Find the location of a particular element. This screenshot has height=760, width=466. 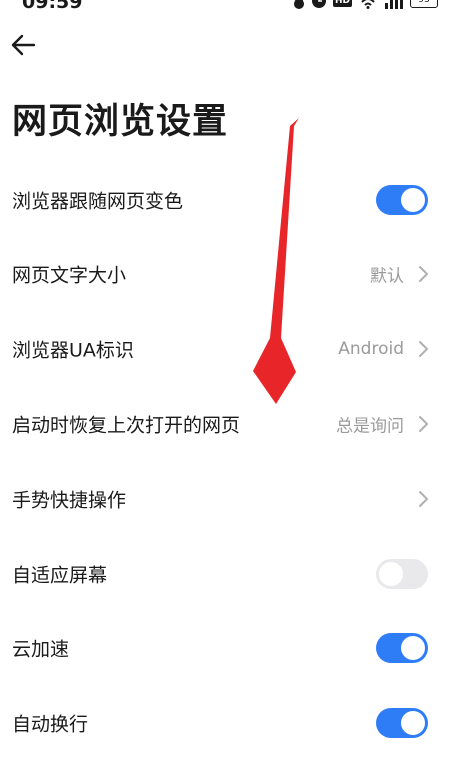

back-button is located at coordinates (23, 45).